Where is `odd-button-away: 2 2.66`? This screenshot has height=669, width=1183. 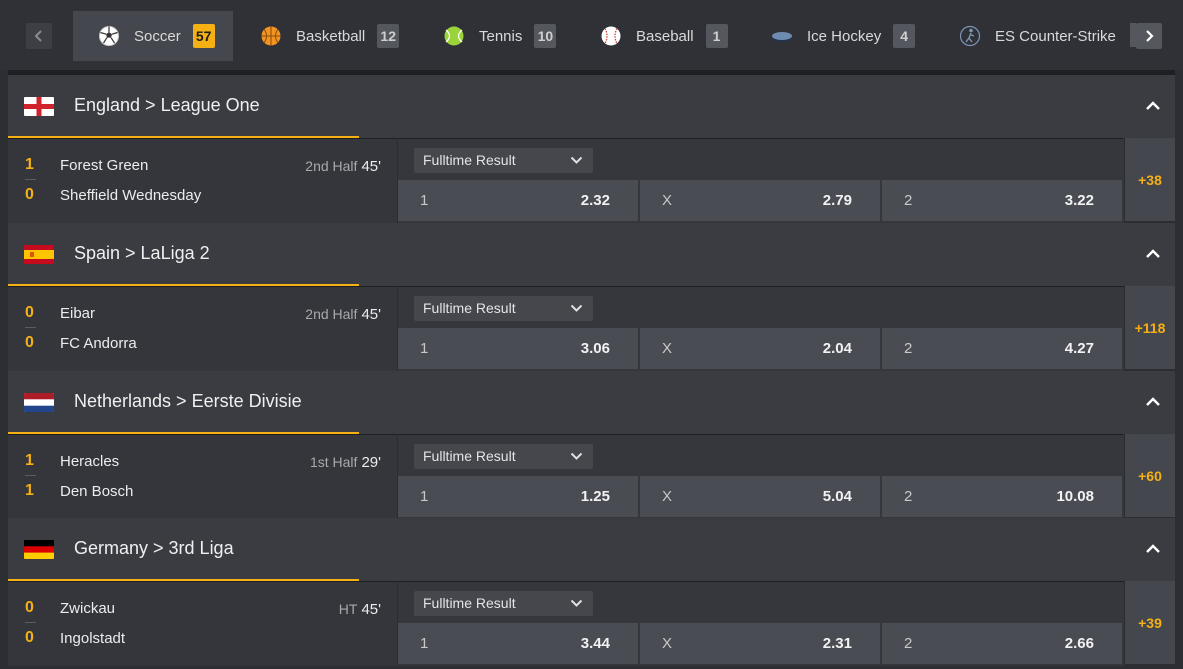 odd-button-away: 2 2.66 is located at coordinates (1002, 643).